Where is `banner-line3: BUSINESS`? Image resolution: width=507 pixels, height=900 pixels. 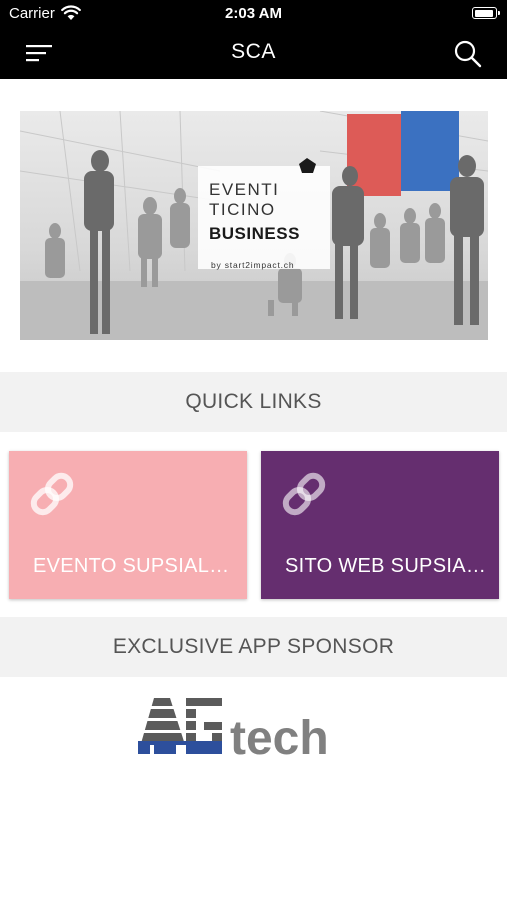 banner-line3: BUSINESS is located at coordinates (254, 233).